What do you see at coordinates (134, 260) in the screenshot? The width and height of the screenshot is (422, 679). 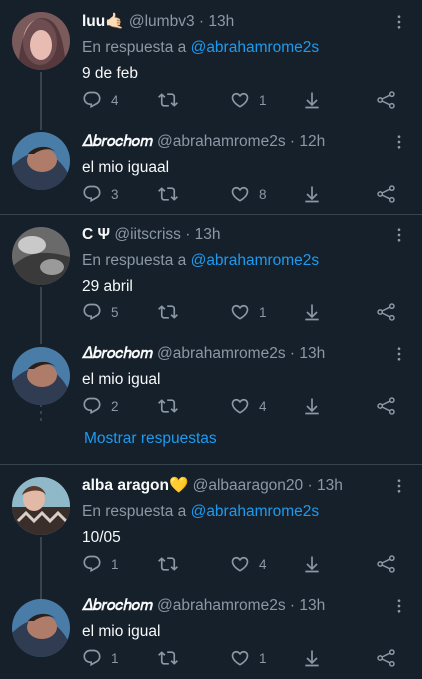 I see `reply-prefix: En respuesta a` at bounding box center [134, 260].